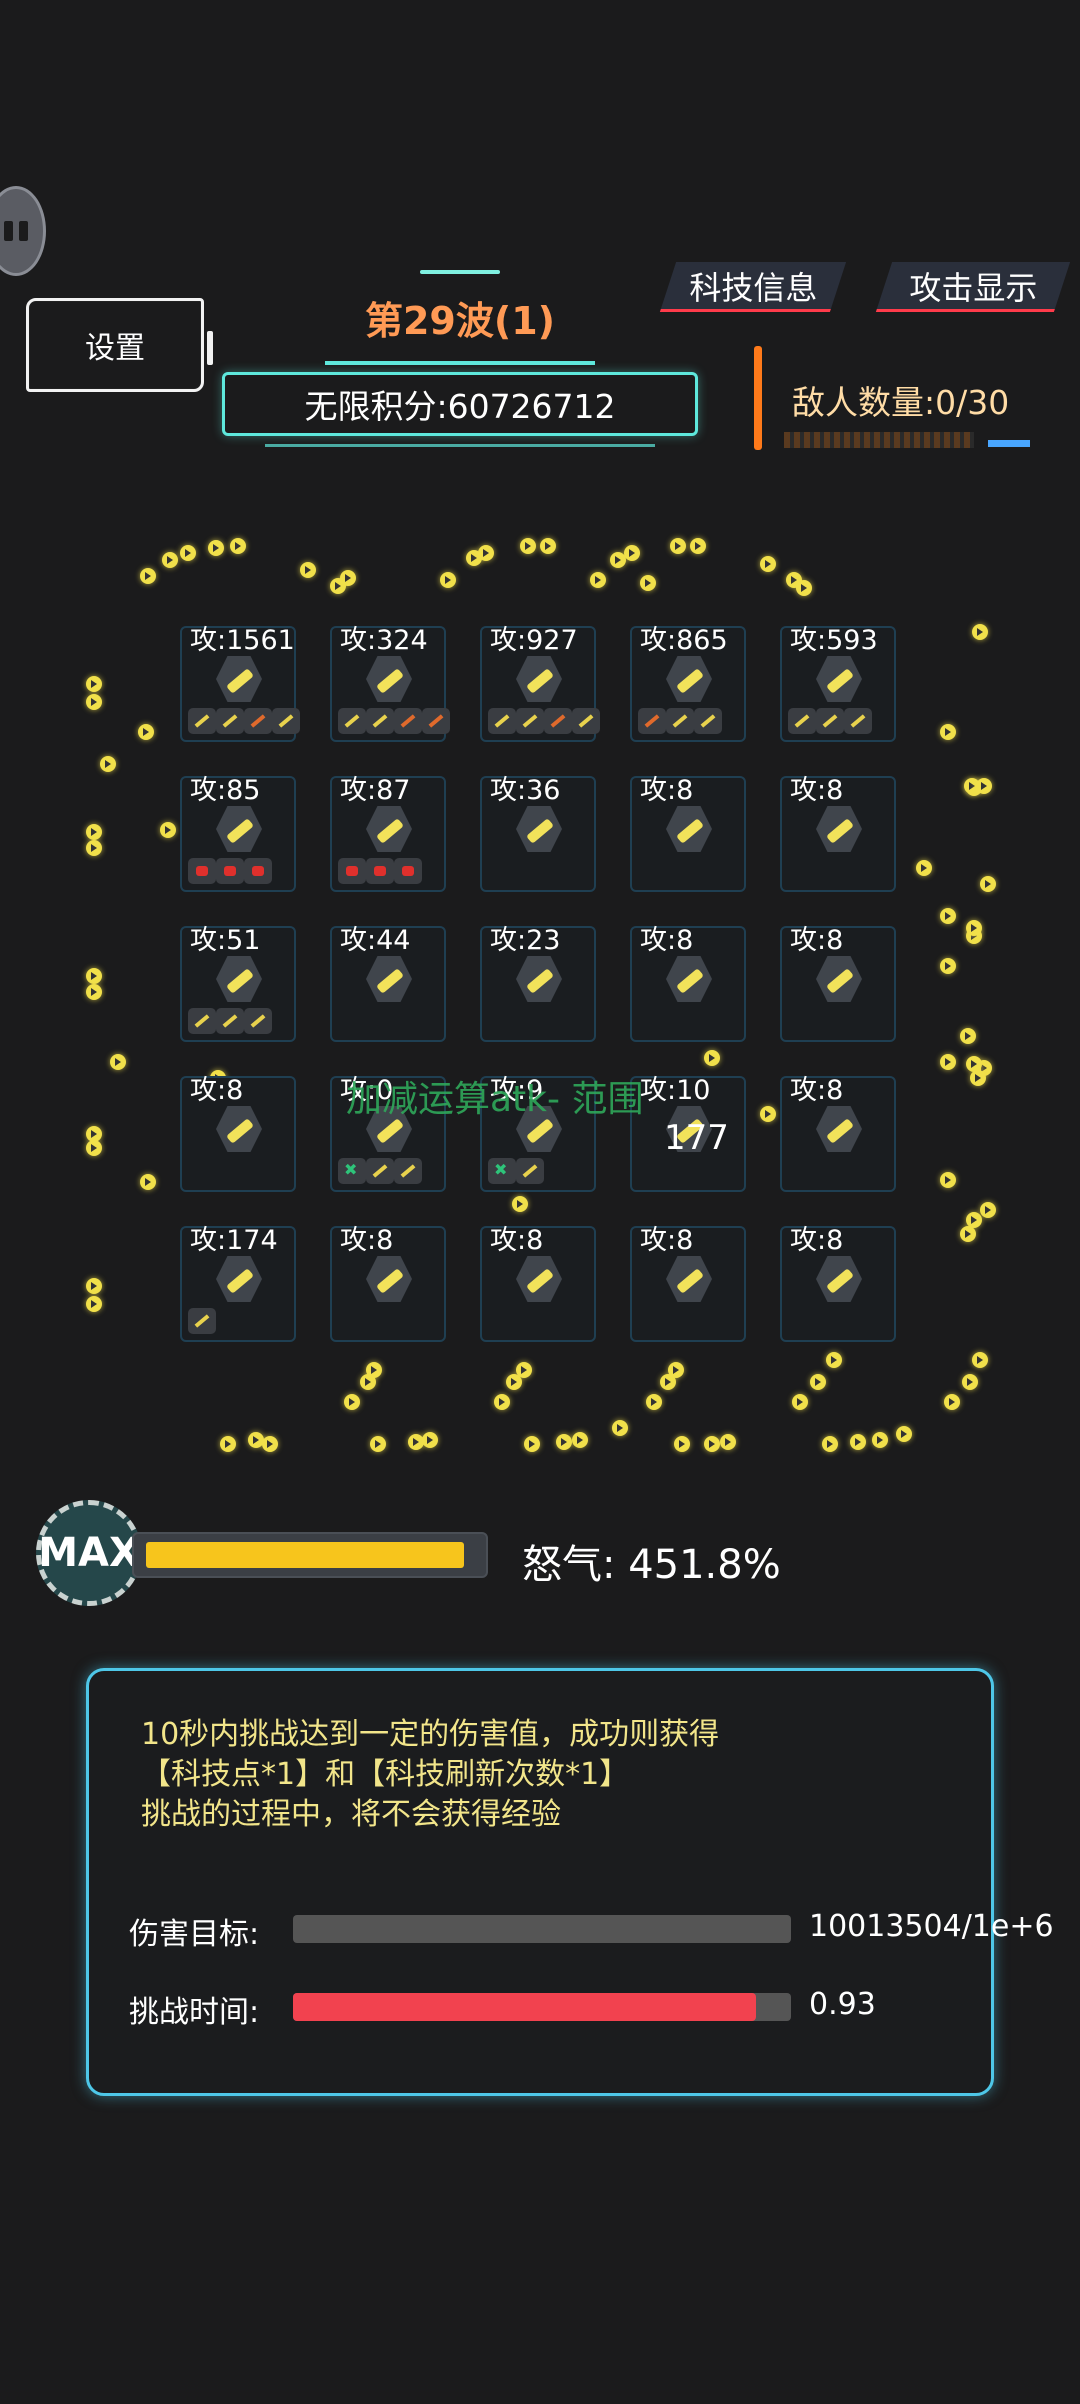  I want to click on turret-cell: 攻:44, so click(388, 983).